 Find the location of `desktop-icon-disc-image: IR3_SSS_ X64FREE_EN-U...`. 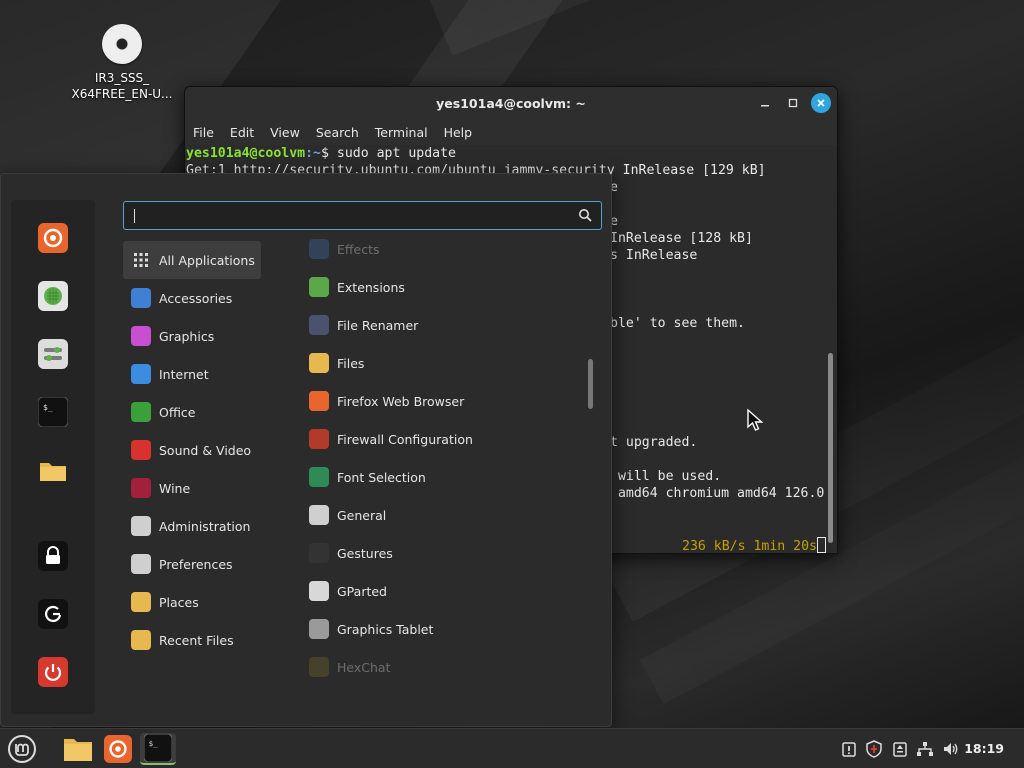

desktop-icon-disc-image: IR3_SSS_ X64FREE_EN-U... is located at coordinates (122, 63).